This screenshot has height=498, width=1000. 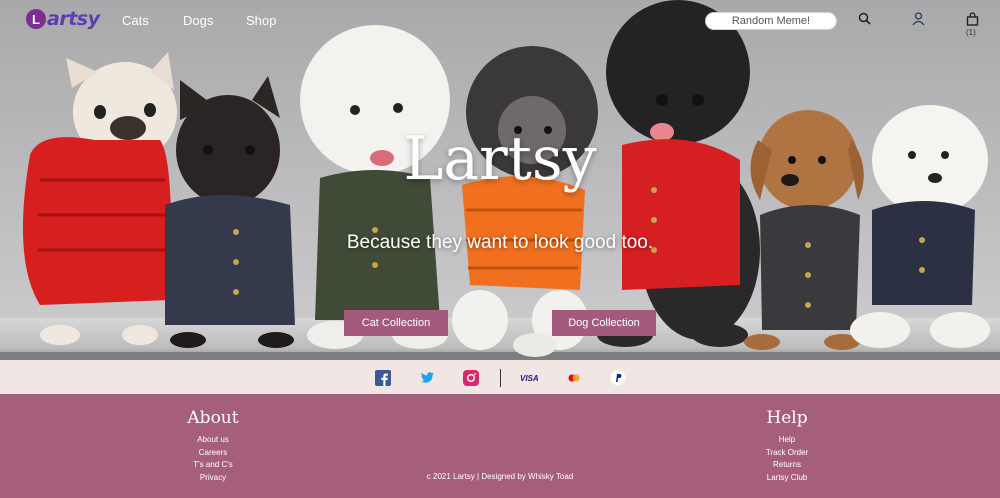 What do you see at coordinates (500, 159) in the screenshot?
I see `hero-title: Lartsy` at bounding box center [500, 159].